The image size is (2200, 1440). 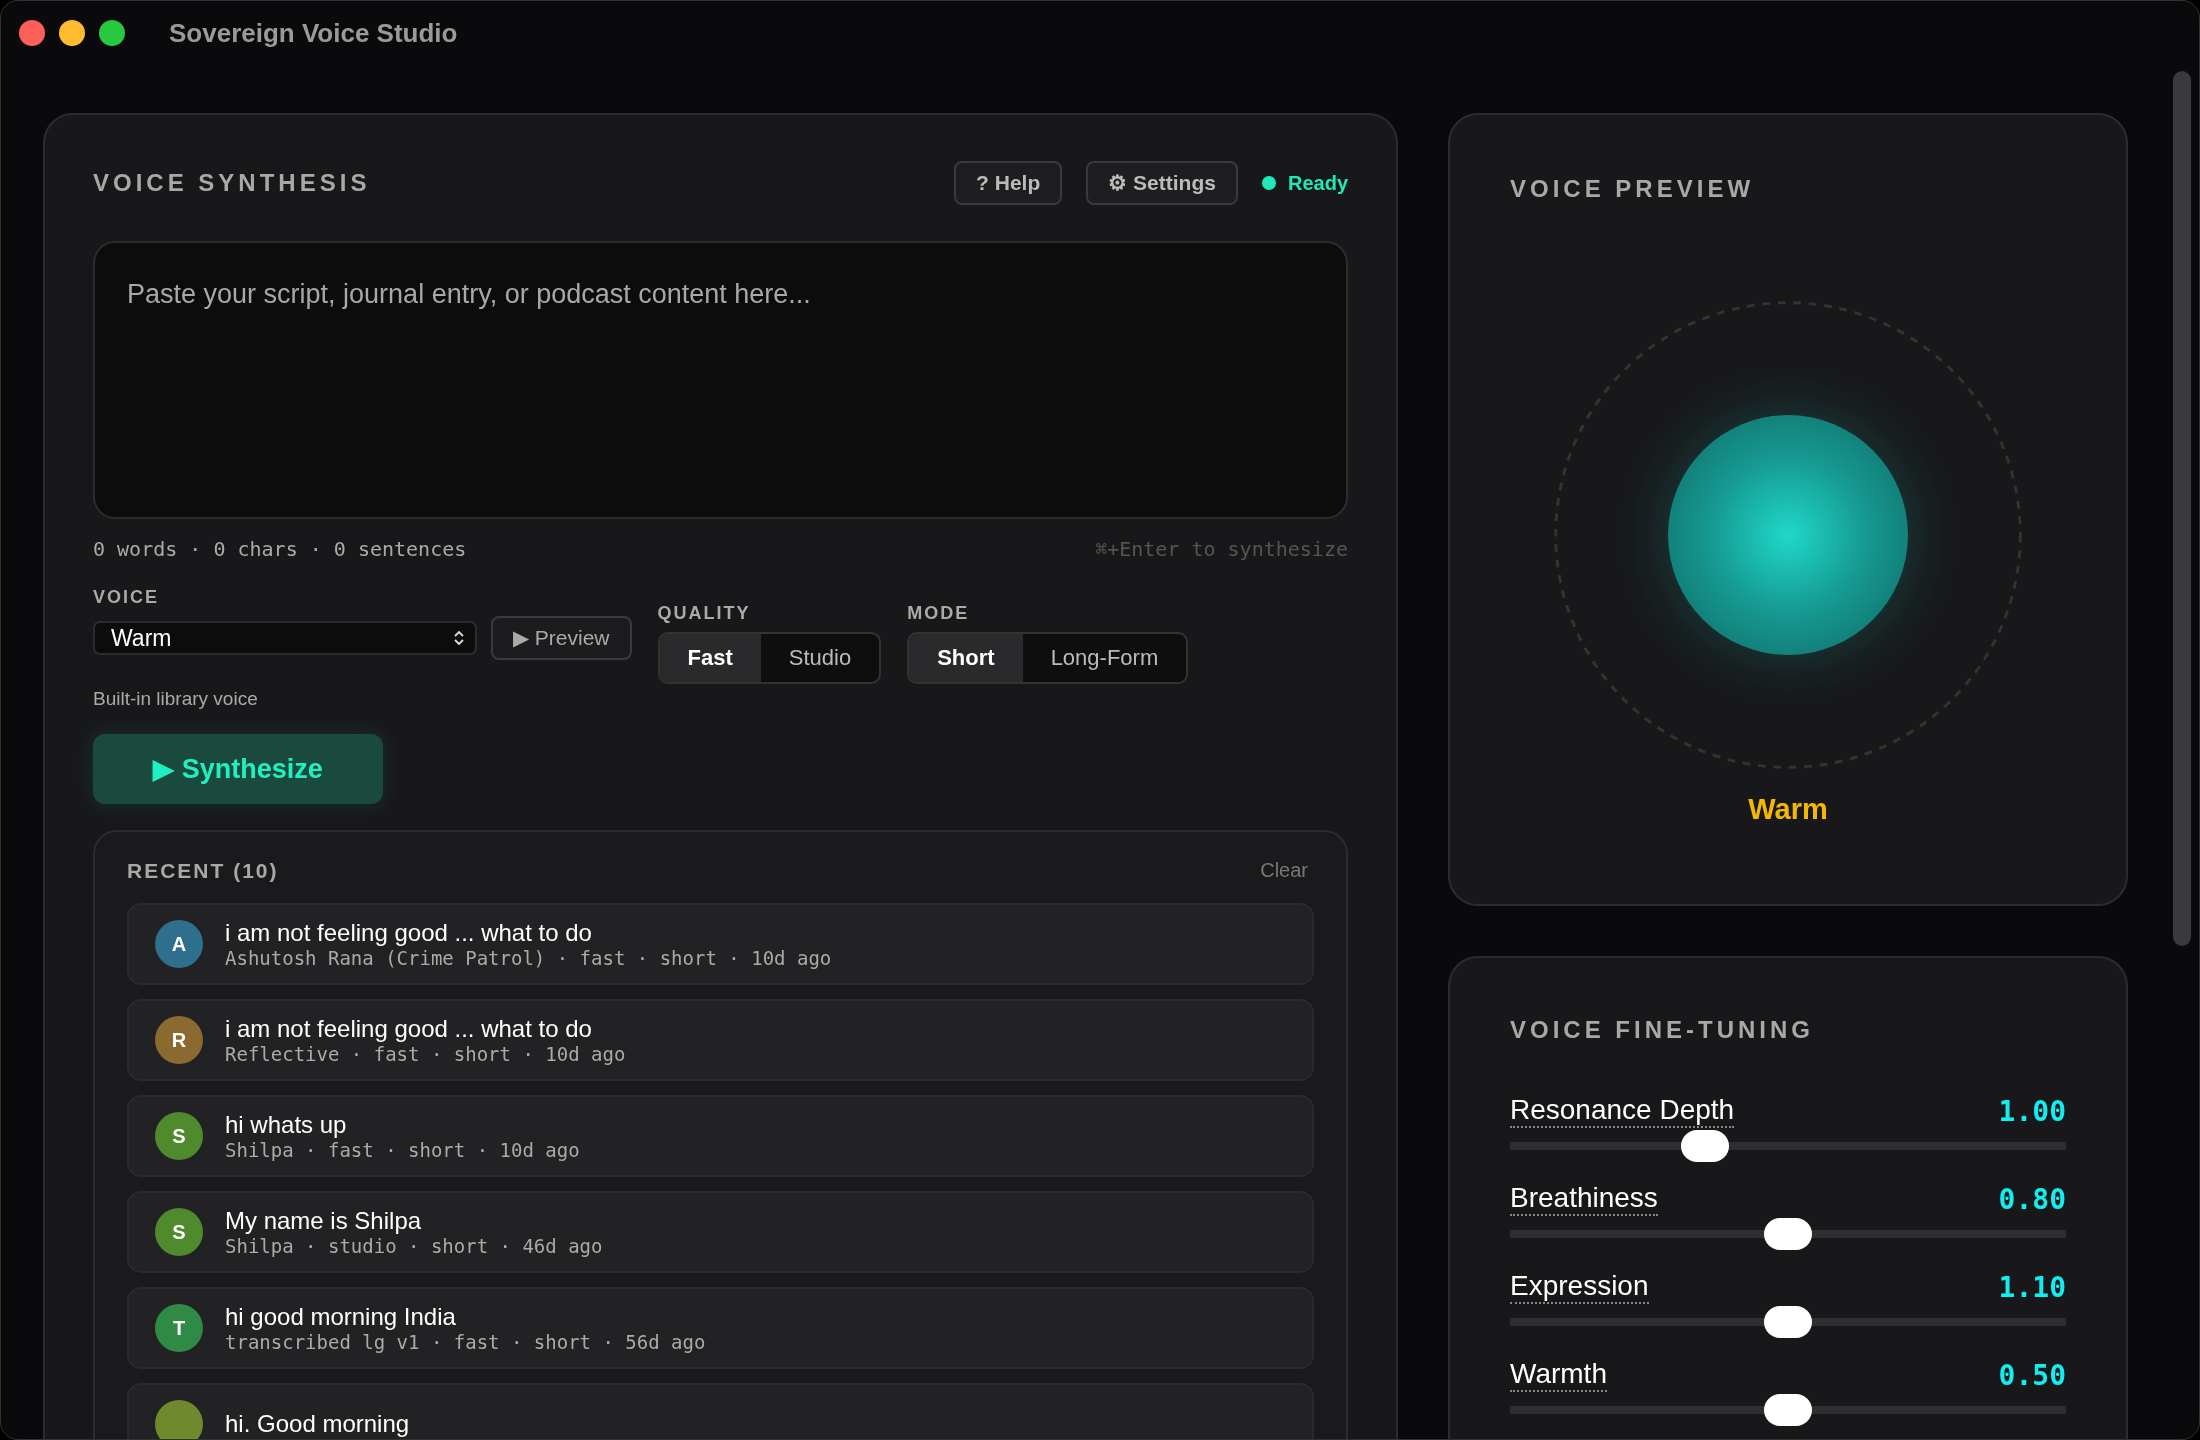 What do you see at coordinates (704, 613) in the screenshot?
I see `quality-label: QUALITY` at bounding box center [704, 613].